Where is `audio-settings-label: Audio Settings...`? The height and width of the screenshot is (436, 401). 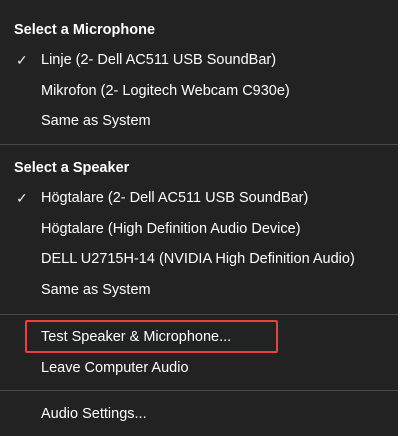 audio-settings-label: Audio Settings... is located at coordinates (94, 414).